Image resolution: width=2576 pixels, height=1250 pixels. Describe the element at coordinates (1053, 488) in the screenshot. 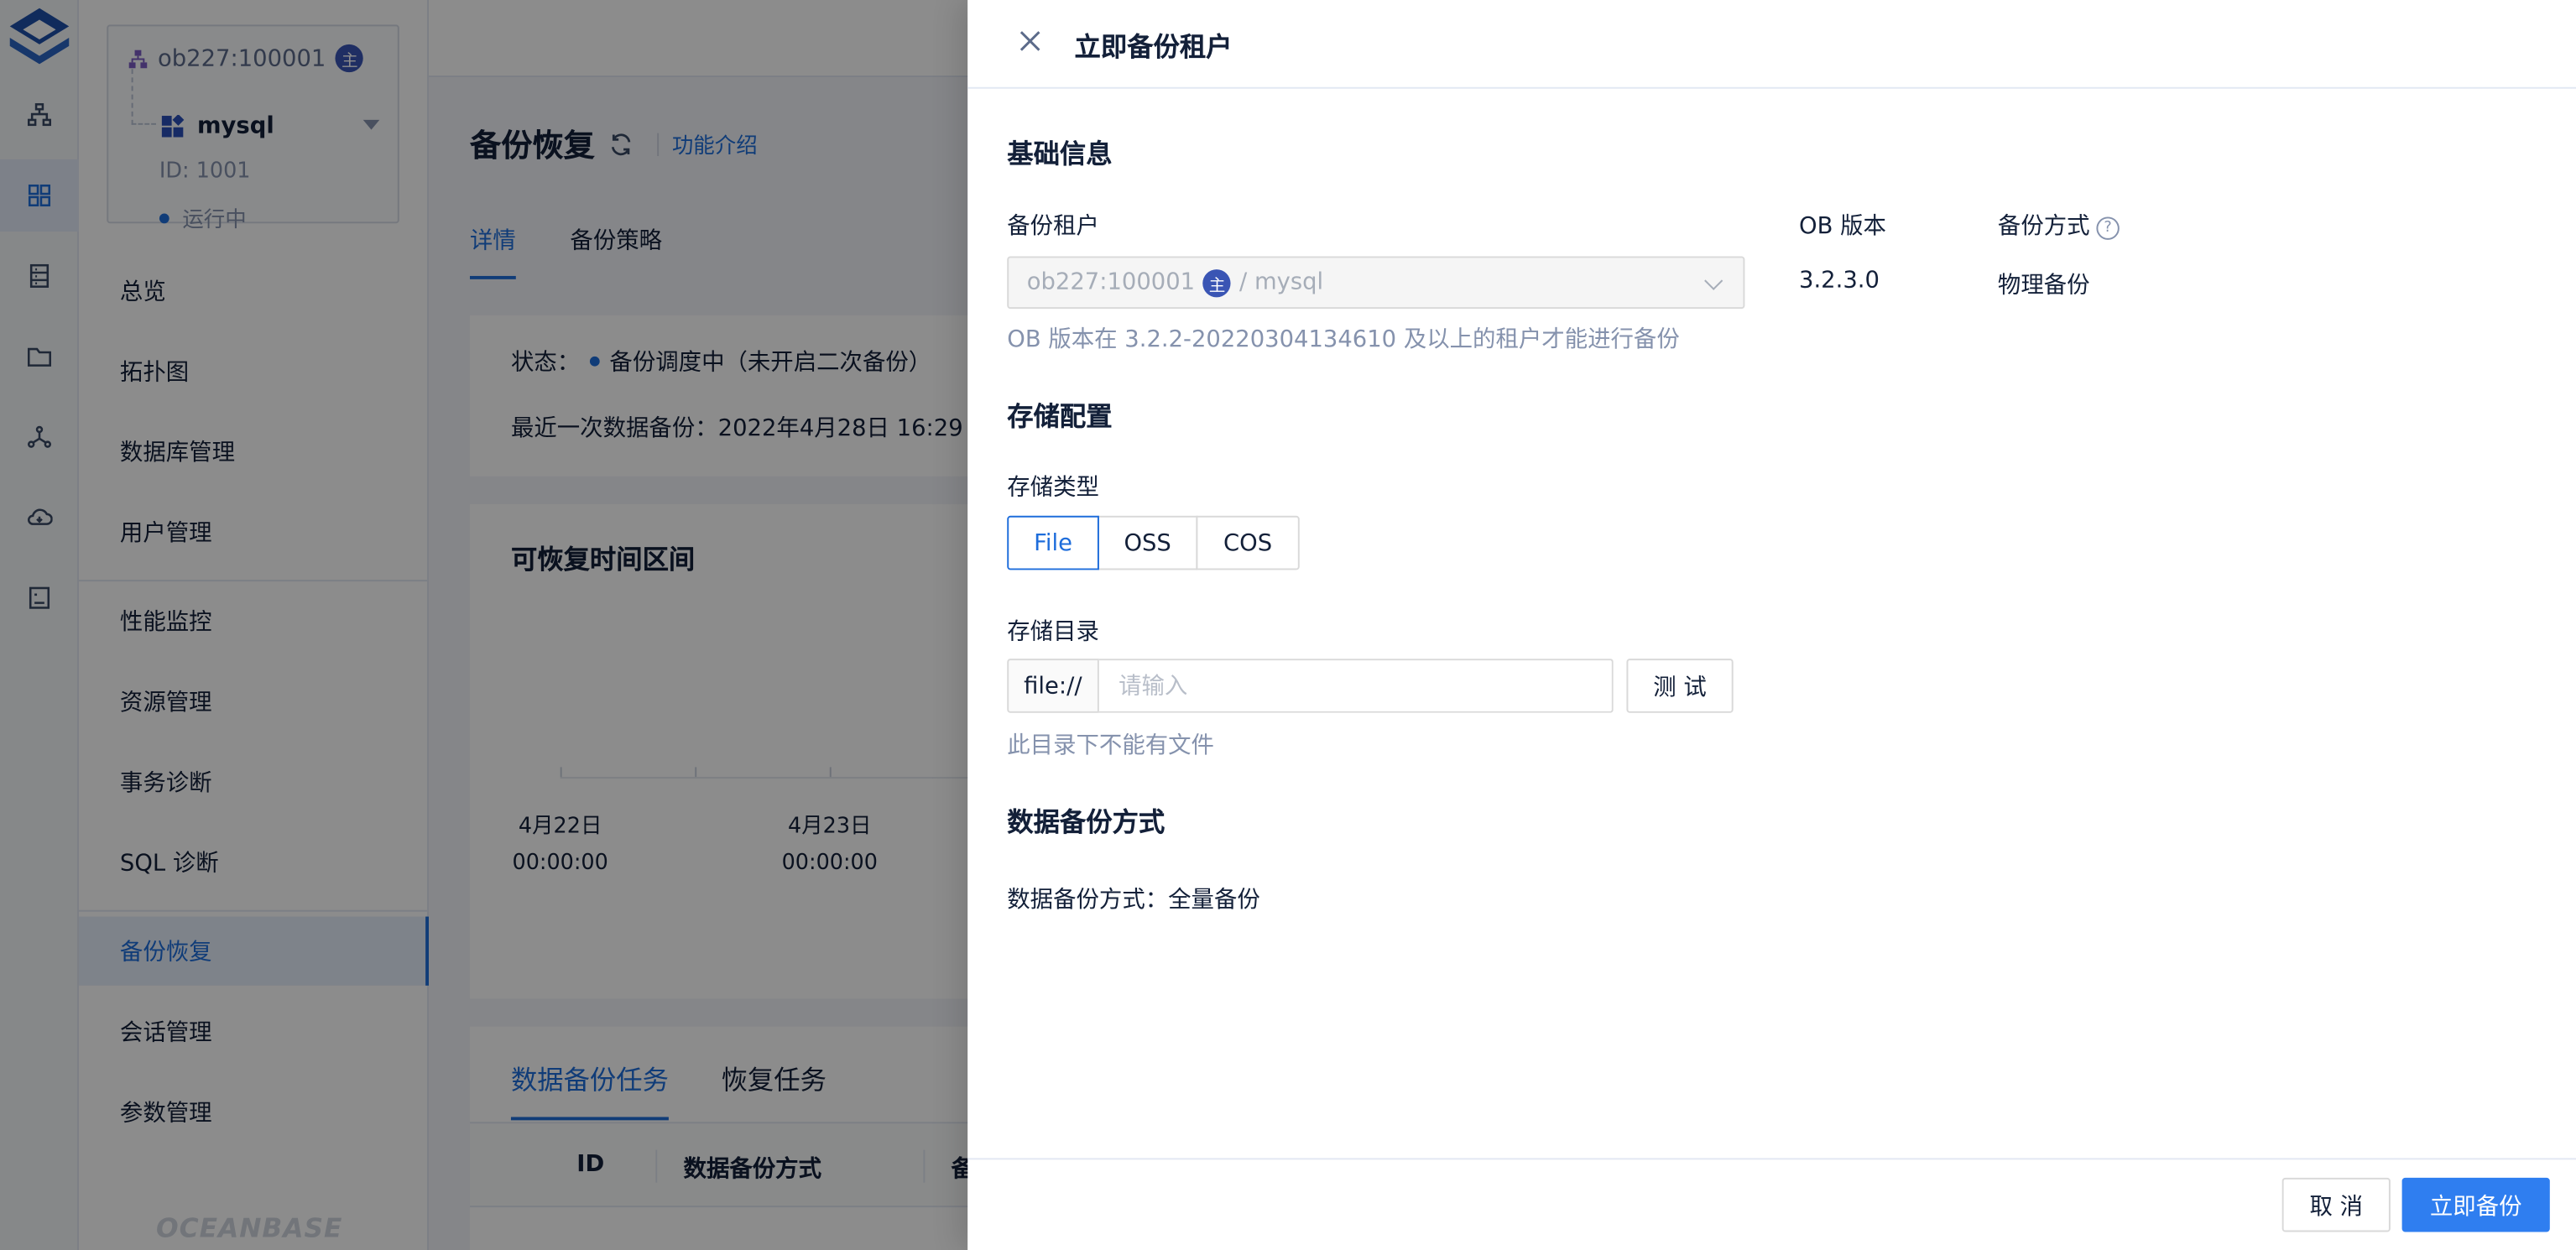

I see `storage-type-label: 存储类型` at that location.